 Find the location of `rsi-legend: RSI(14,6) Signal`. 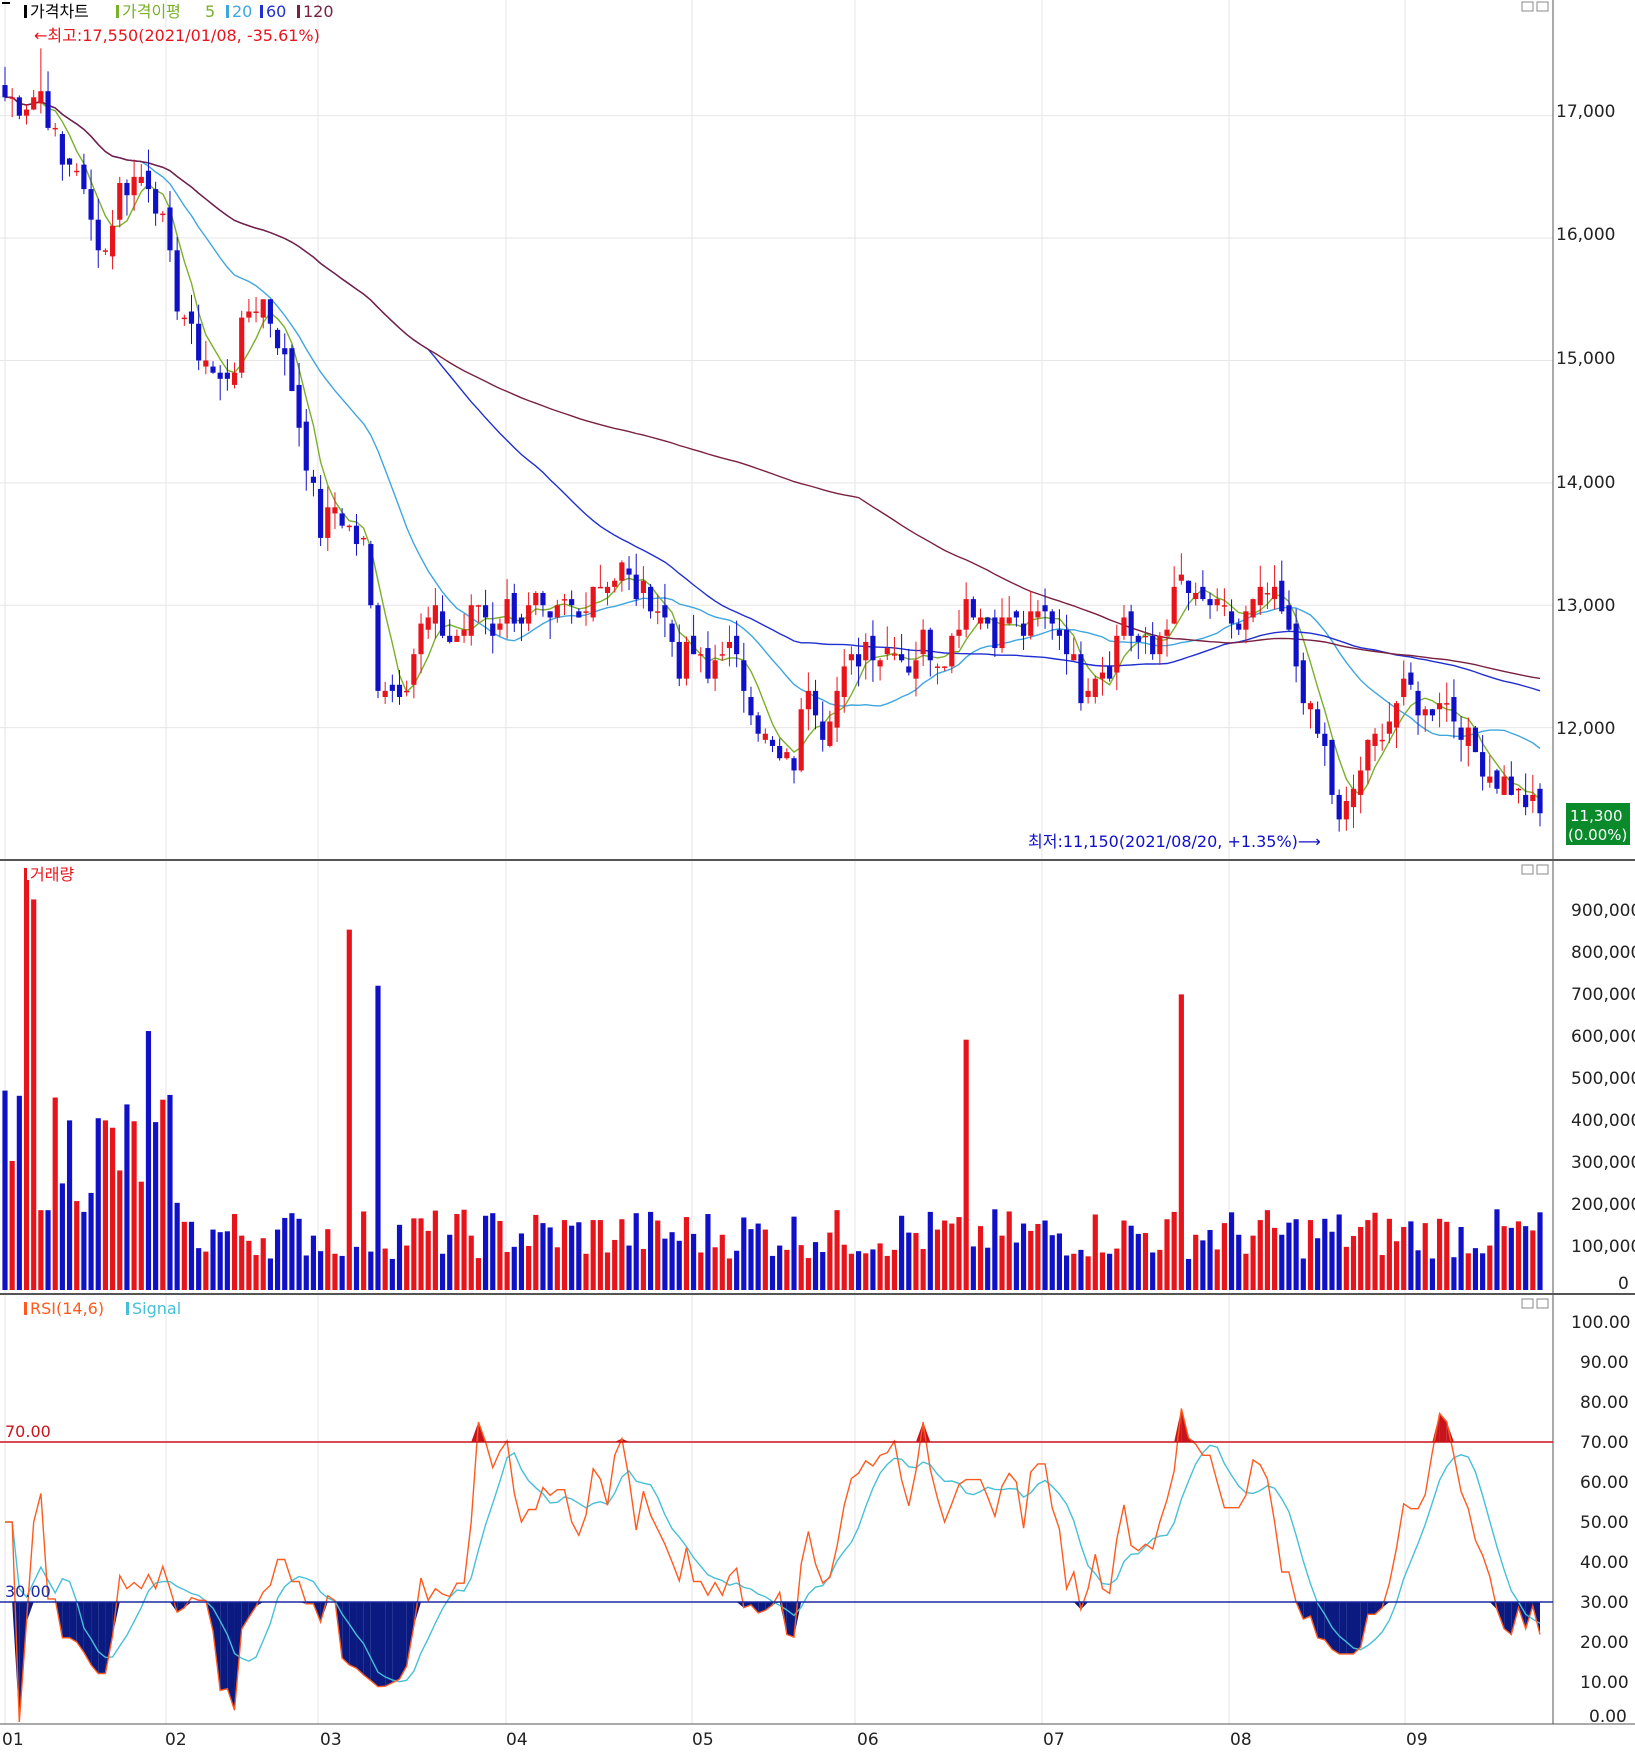

rsi-legend: RSI(14,6) Signal is located at coordinates (102, 1308).